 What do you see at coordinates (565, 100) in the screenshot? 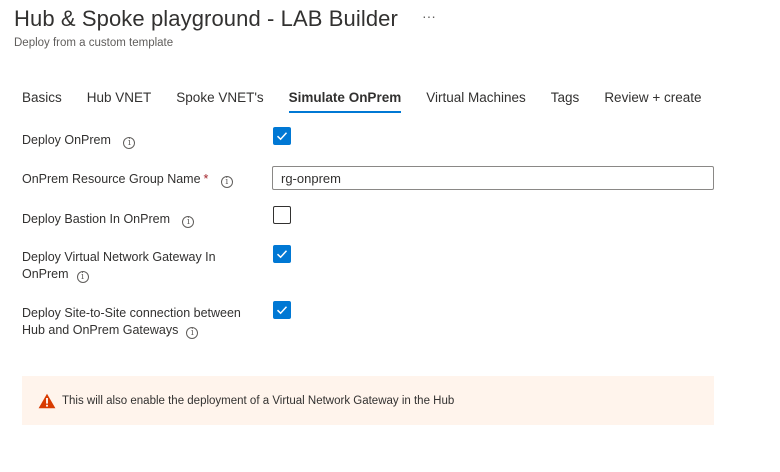
I see `tab-tags: Tags` at bounding box center [565, 100].